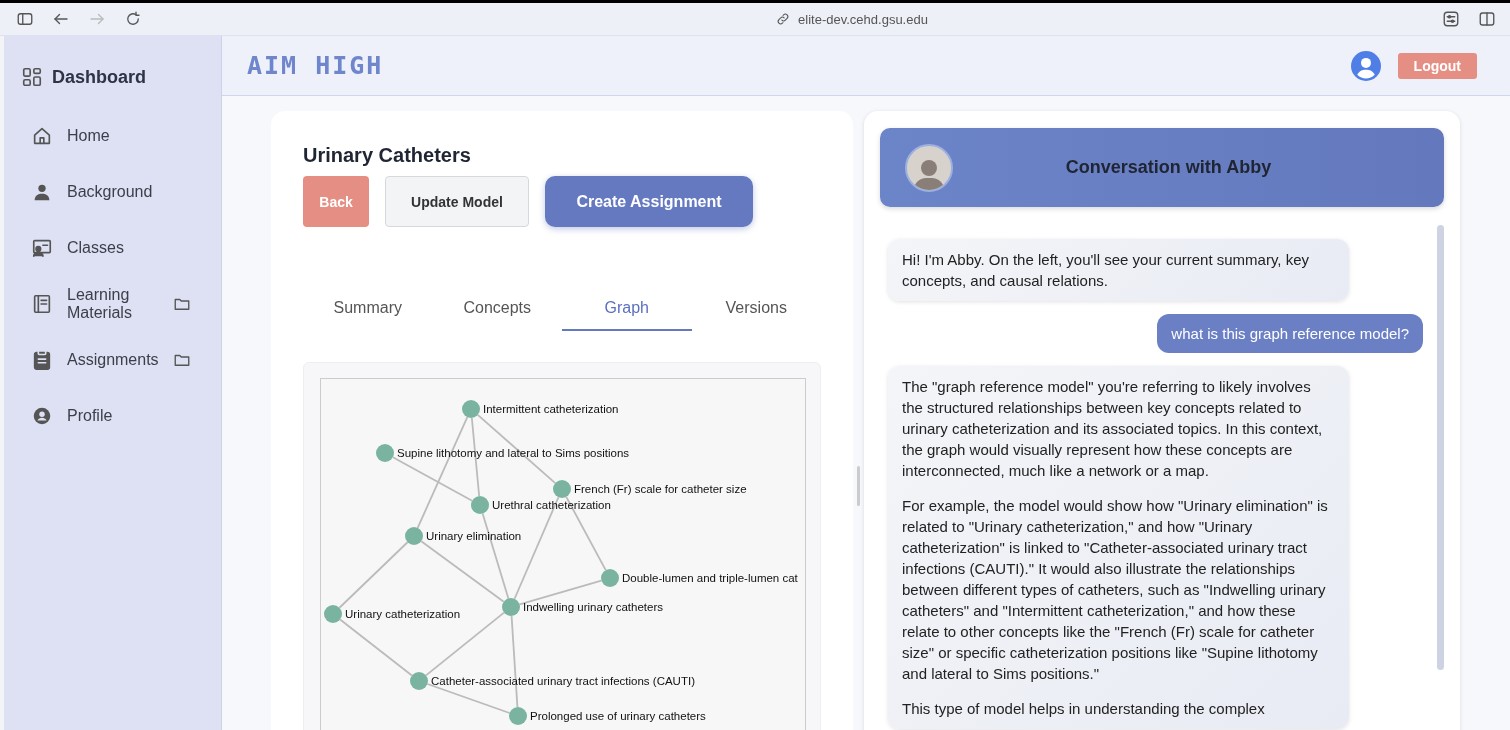  What do you see at coordinates (783, 19) in the screenshot?
I see `link-icon` at bounding box center [783, 19].